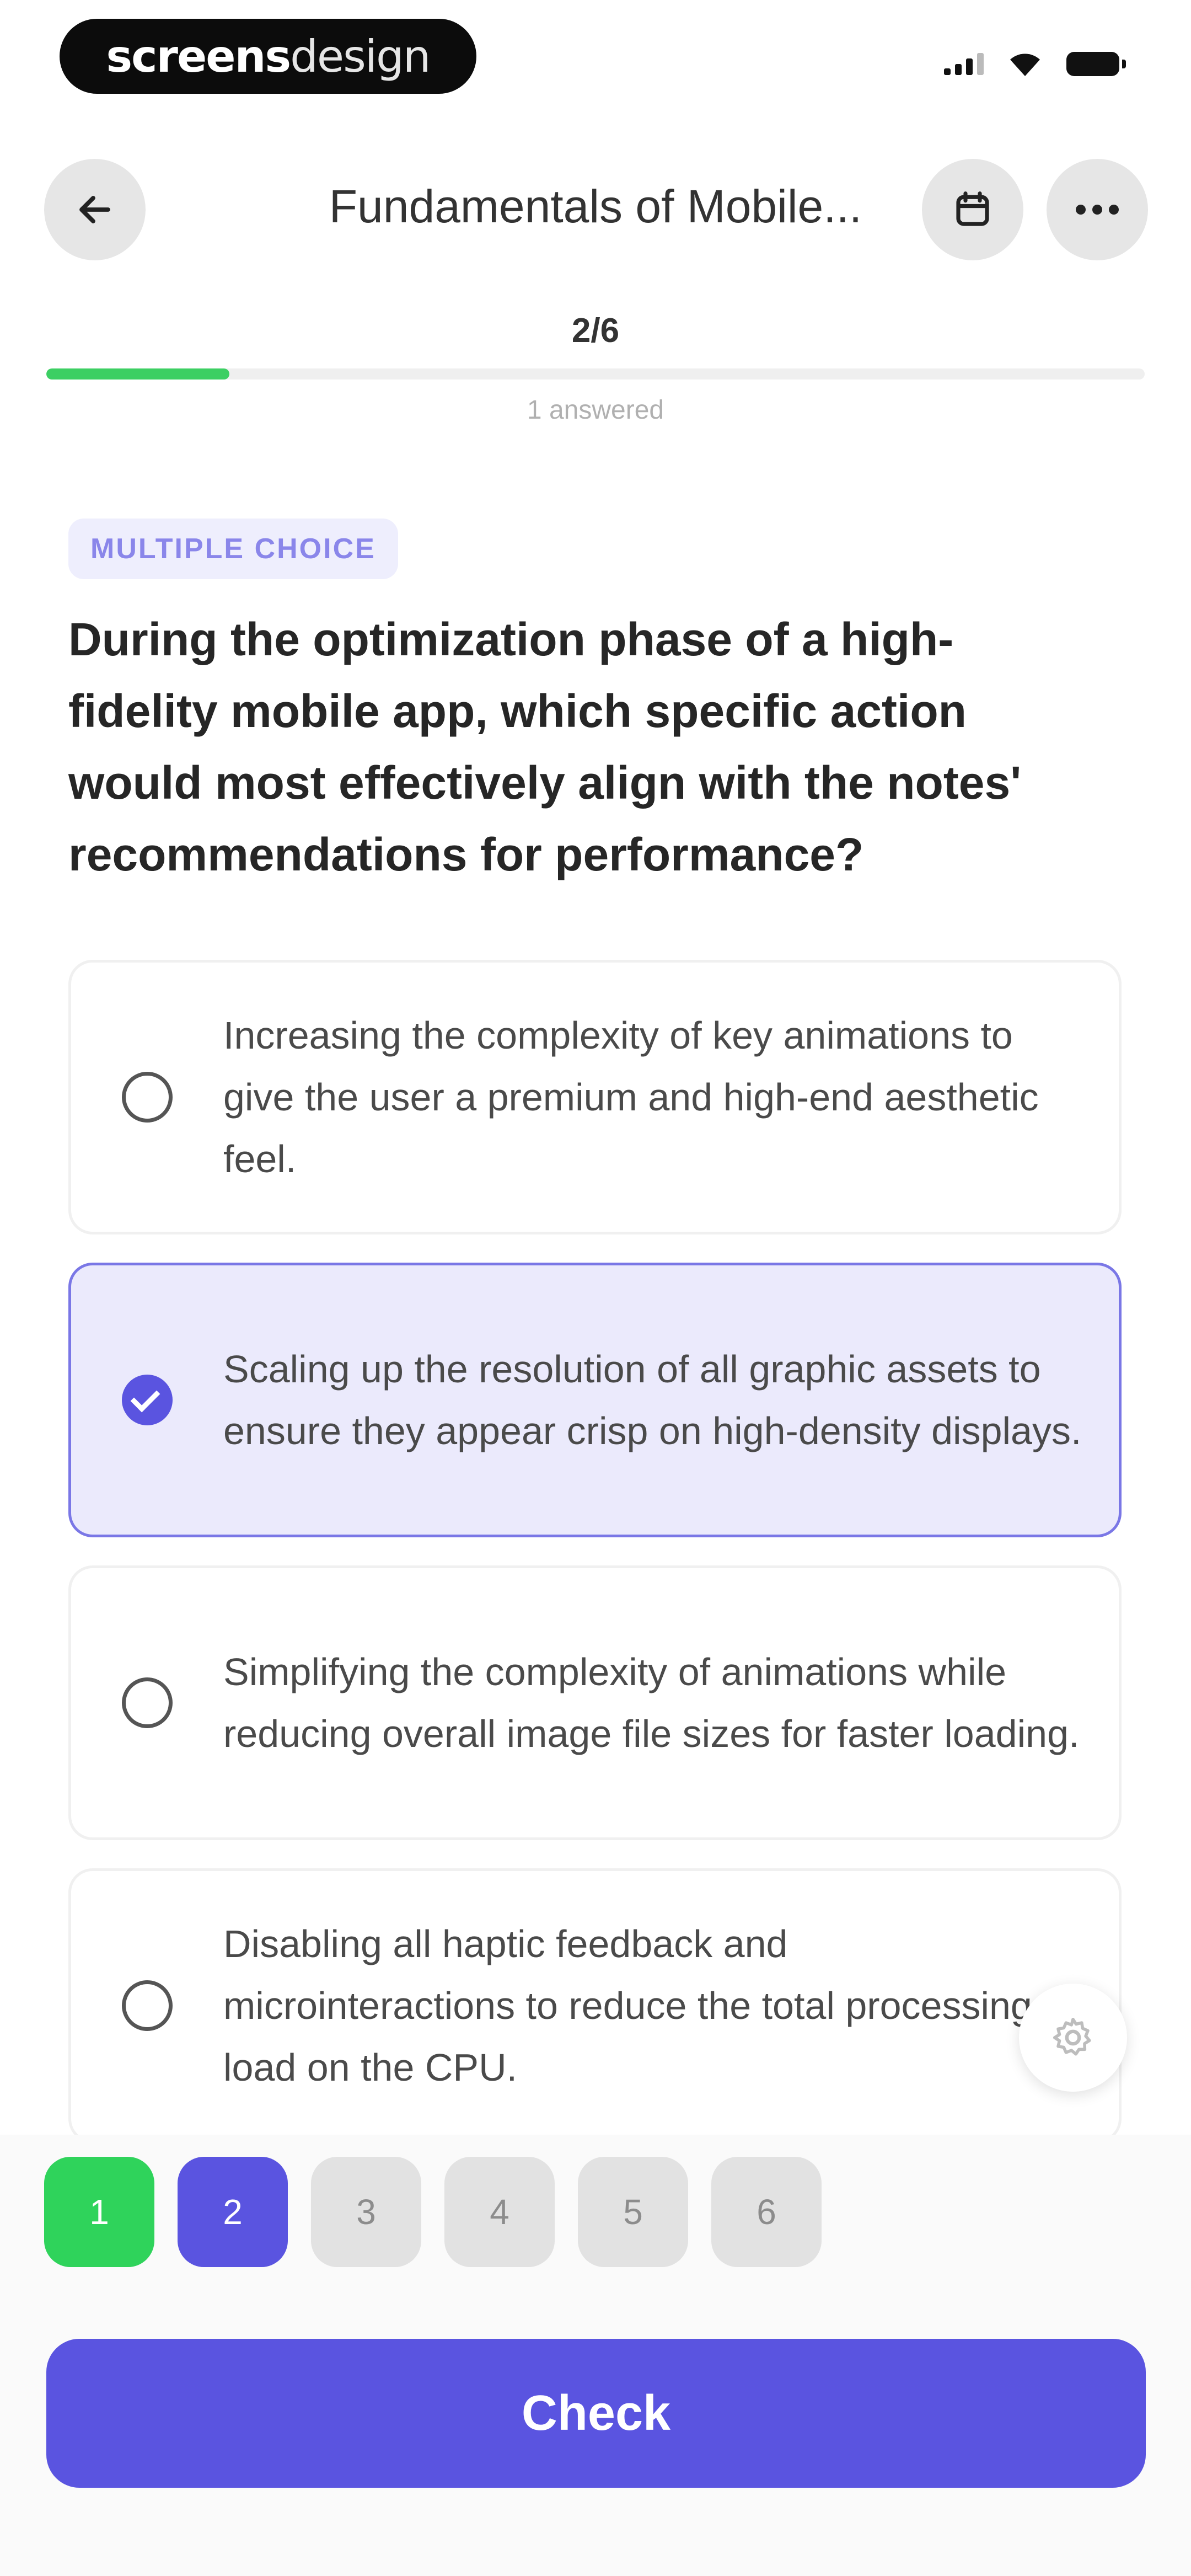  Describe the element at coordinates (766, 2212) in the screenshot. I see `question-nav-button-6: 6` at that location.